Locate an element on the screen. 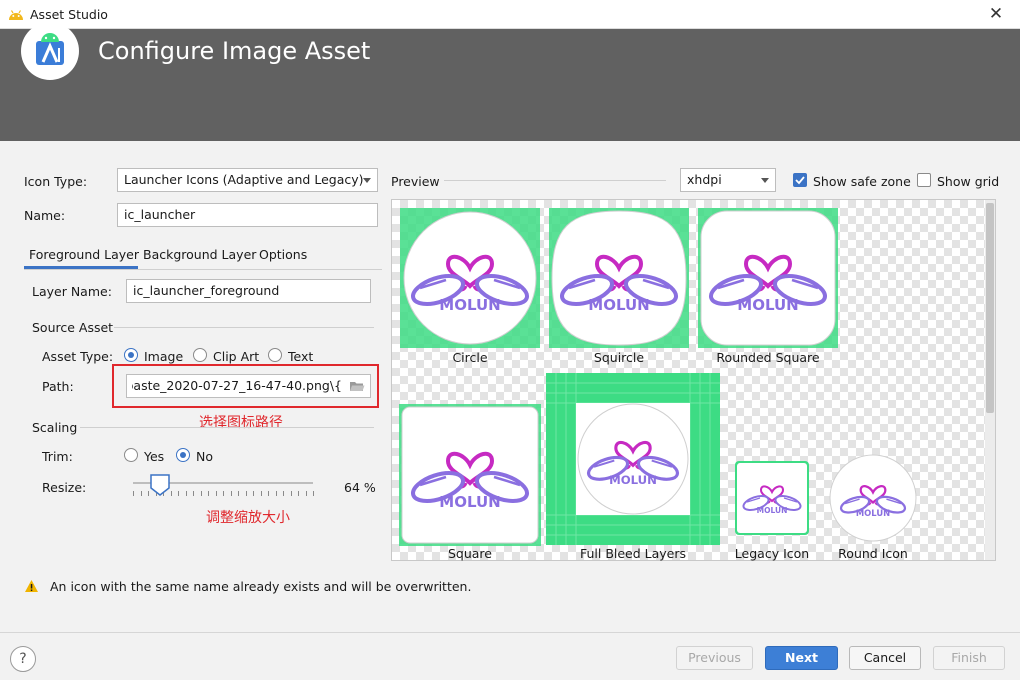 Image resolution: width=1020 pixels, height=680 pixels. source-asset-divider is located at coordinates (244, 327).